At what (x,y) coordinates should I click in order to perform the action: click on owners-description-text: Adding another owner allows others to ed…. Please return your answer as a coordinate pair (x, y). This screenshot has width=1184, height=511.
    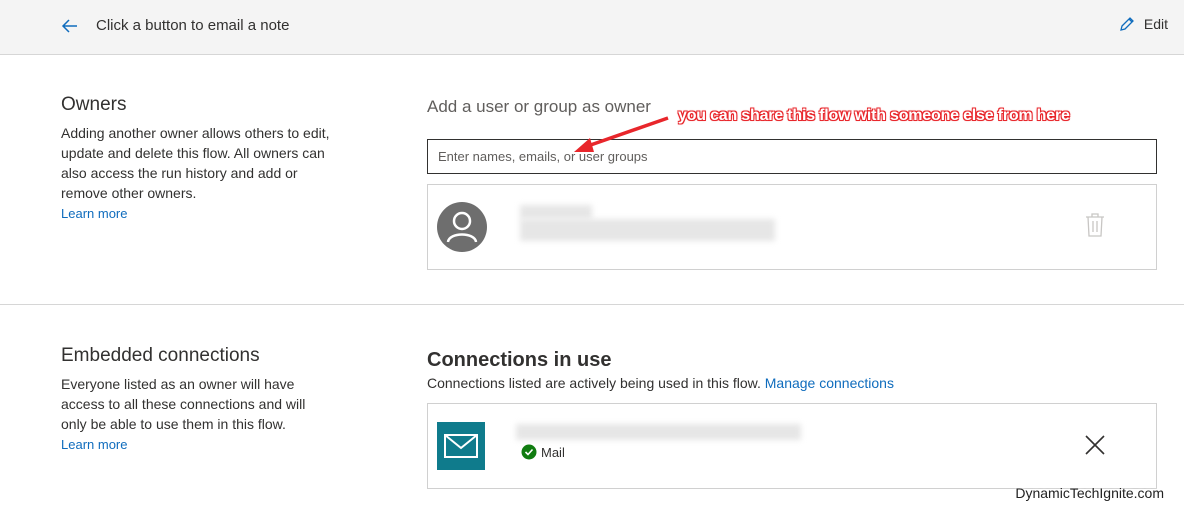
    Looking at the image, I should click on (195, 163).